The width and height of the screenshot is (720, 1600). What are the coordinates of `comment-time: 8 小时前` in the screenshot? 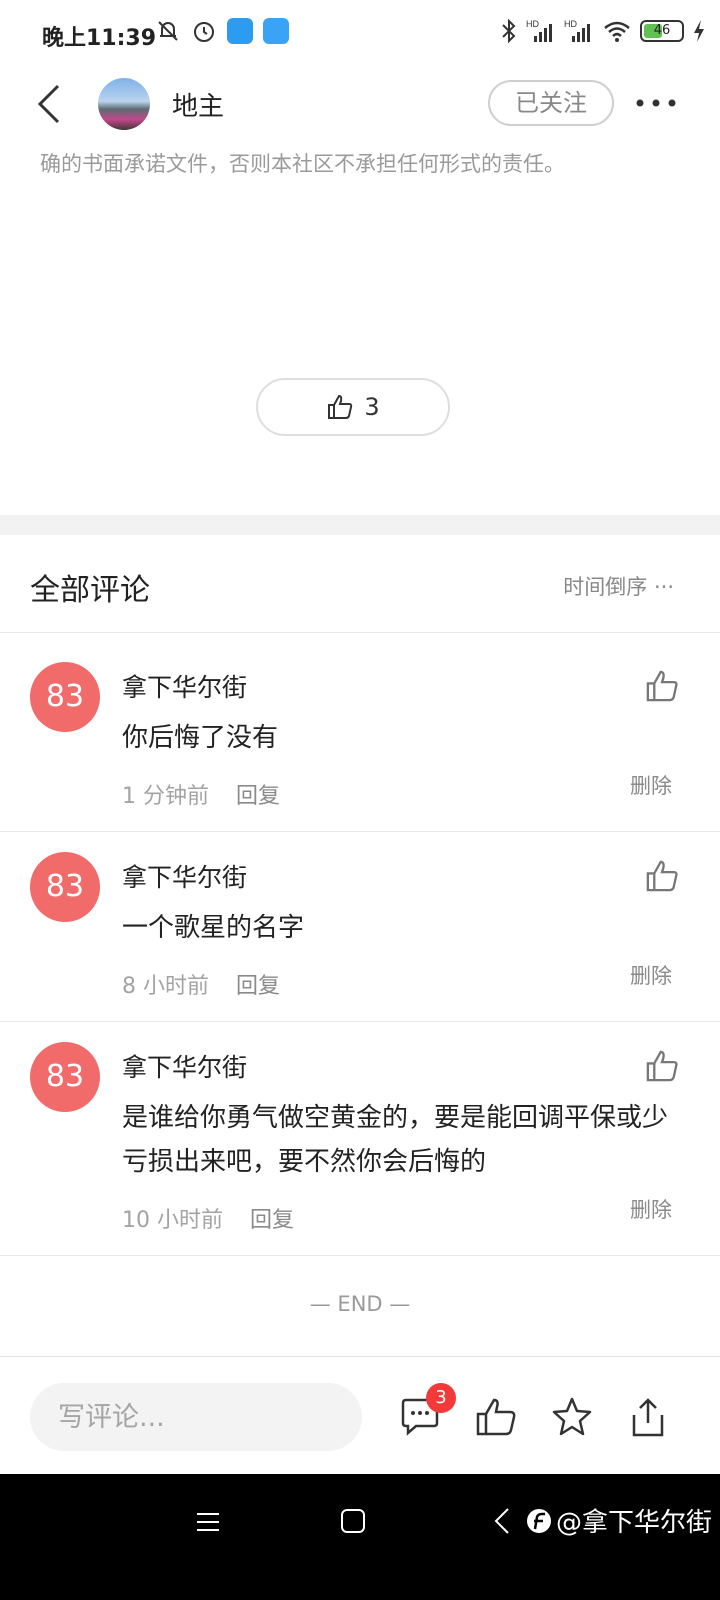 It's located at (165, 986).